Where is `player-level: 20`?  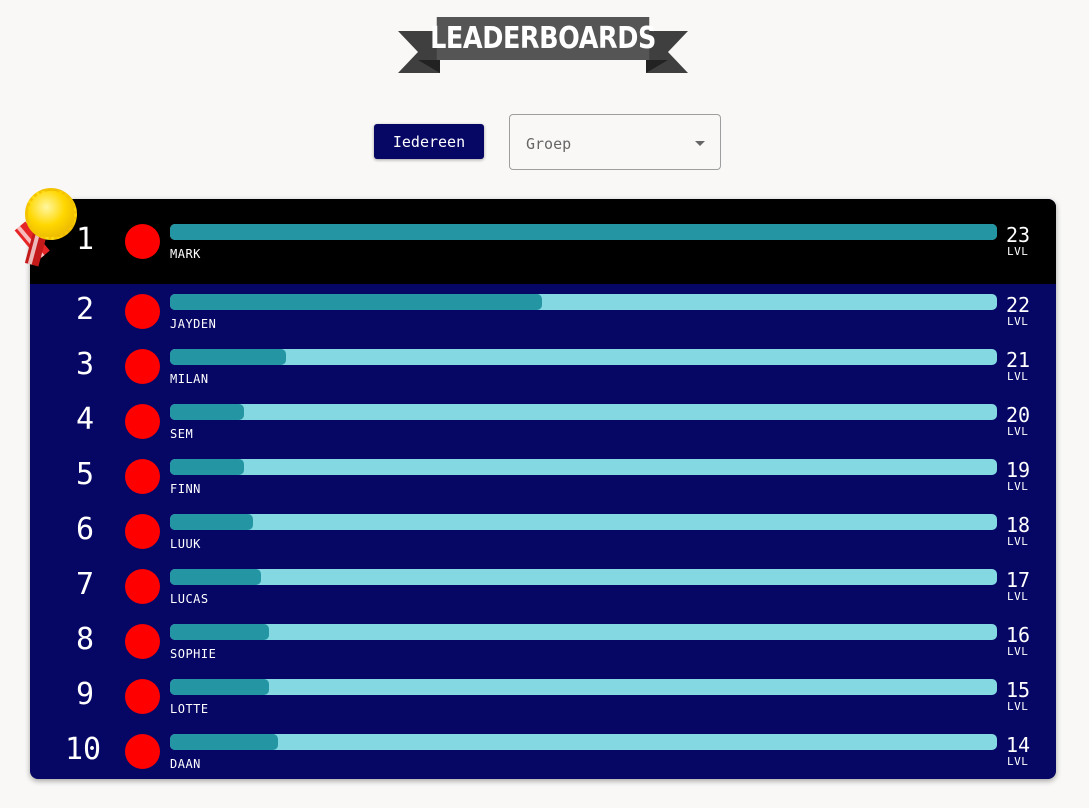
player-level: 20 is located at coordinates (1018, 415).